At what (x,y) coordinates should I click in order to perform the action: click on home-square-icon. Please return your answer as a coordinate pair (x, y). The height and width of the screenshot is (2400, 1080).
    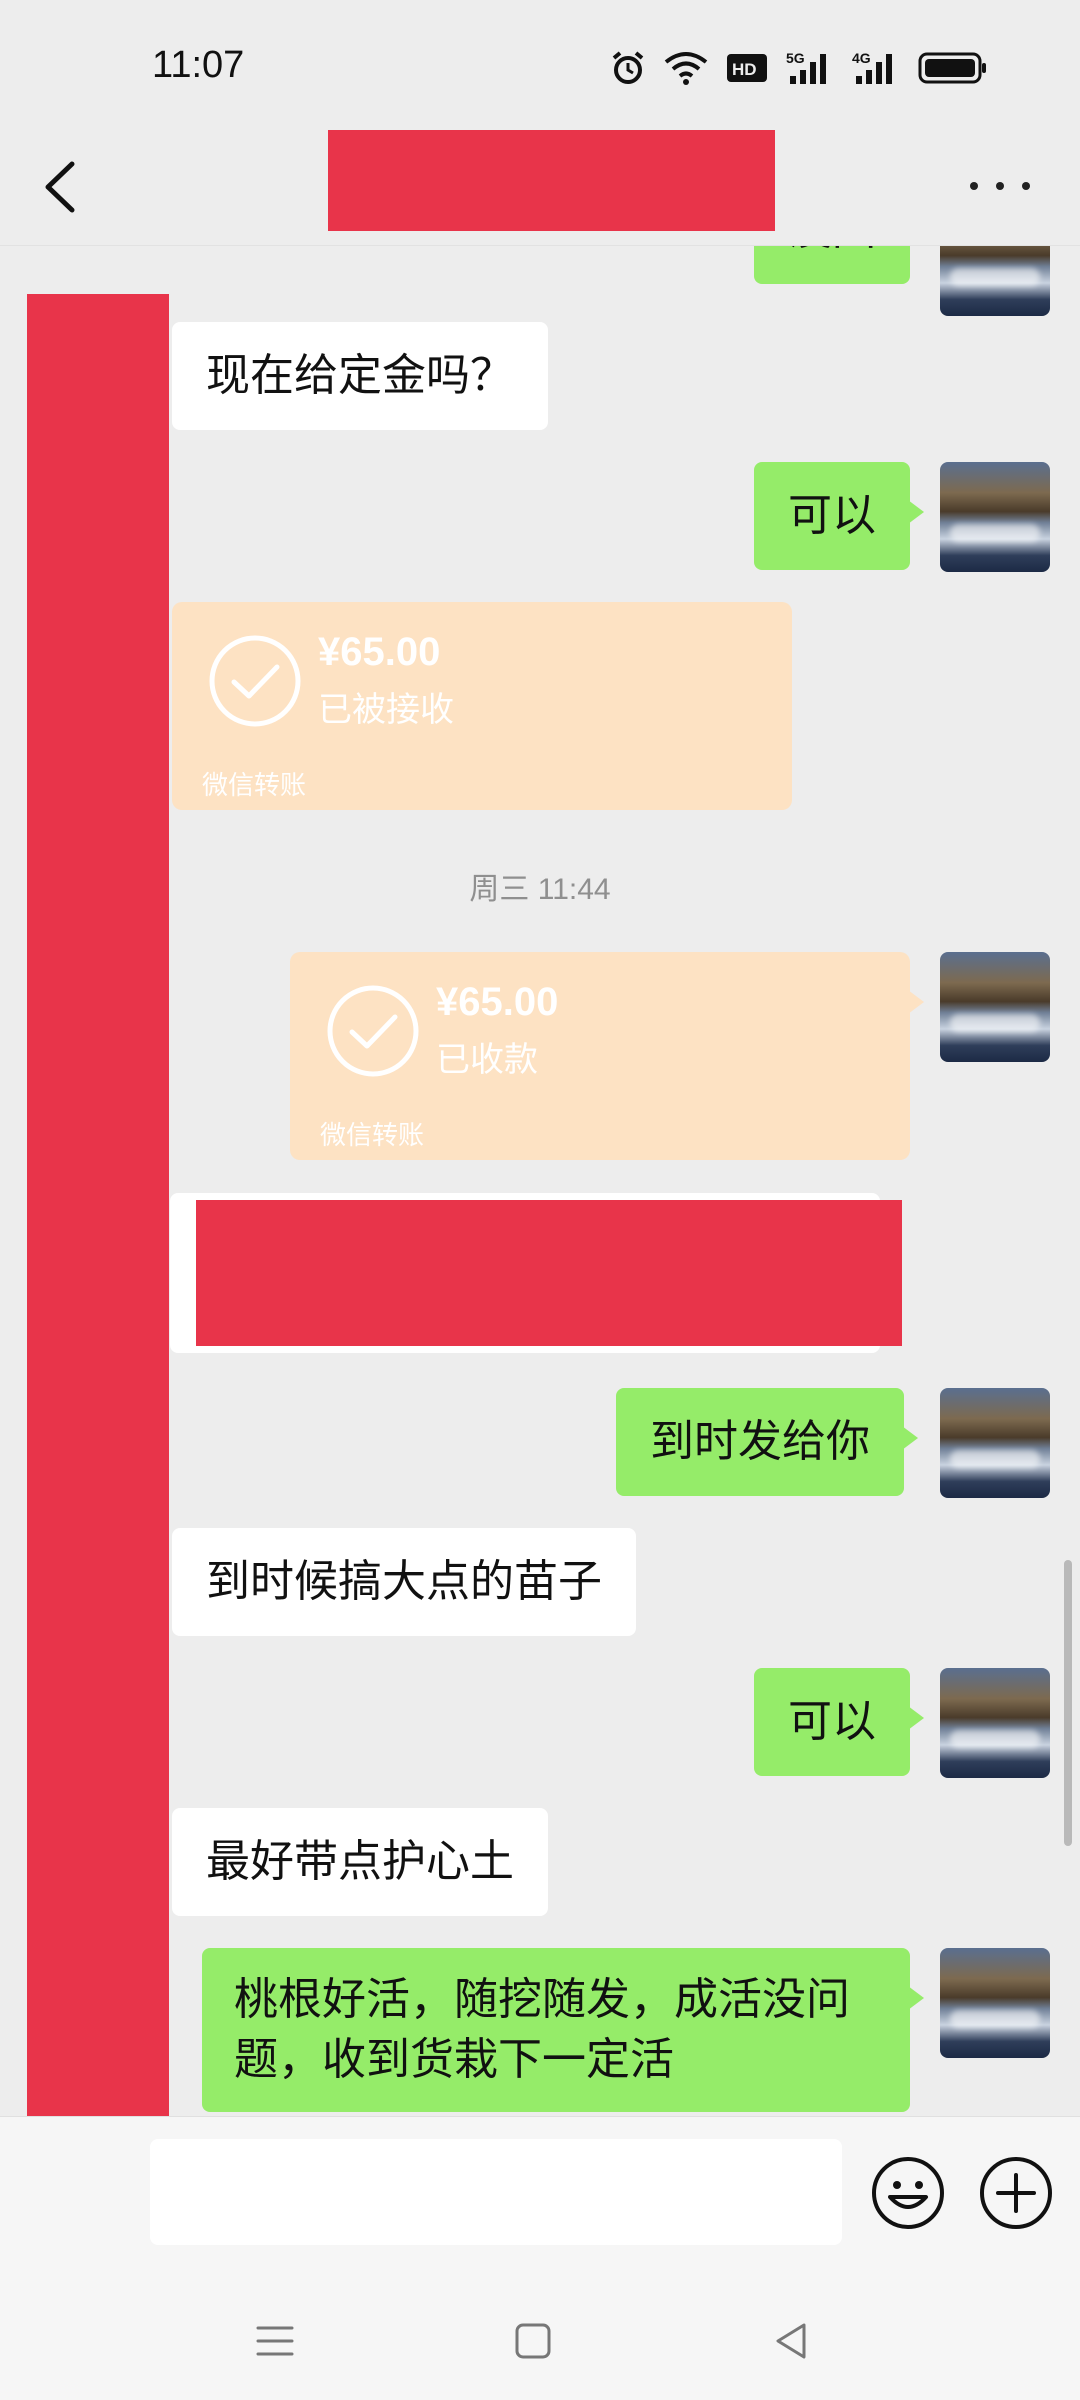
    Looking at the image, I should click on (533, 2341).